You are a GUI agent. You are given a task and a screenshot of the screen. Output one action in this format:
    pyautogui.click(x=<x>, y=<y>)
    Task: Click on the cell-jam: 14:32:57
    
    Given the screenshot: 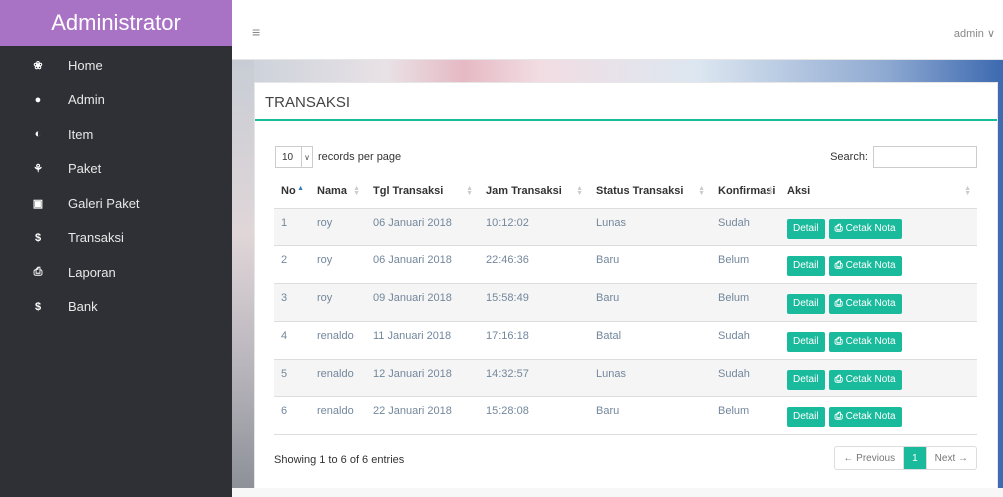 What is the action you would take?
    pyautogui.click(x=534, y=377)
    